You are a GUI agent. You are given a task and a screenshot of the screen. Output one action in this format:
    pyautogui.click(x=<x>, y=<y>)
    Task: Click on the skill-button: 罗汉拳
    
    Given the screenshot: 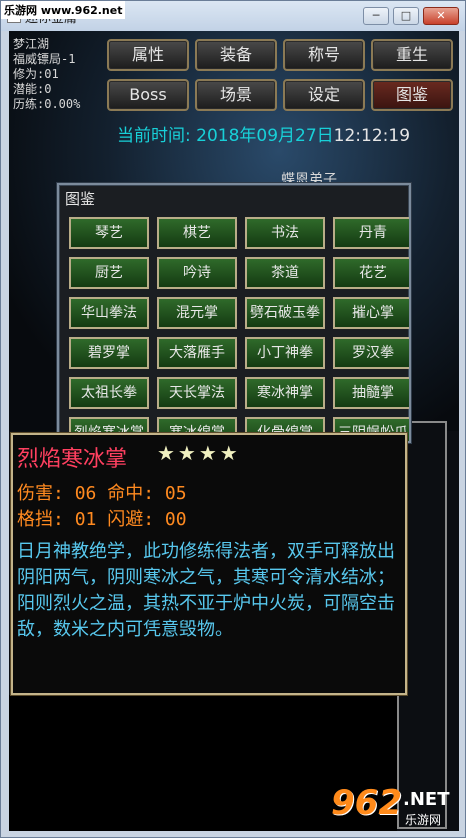 What is the action you would take?
    pyautogui.click(x=371, y=353)
    